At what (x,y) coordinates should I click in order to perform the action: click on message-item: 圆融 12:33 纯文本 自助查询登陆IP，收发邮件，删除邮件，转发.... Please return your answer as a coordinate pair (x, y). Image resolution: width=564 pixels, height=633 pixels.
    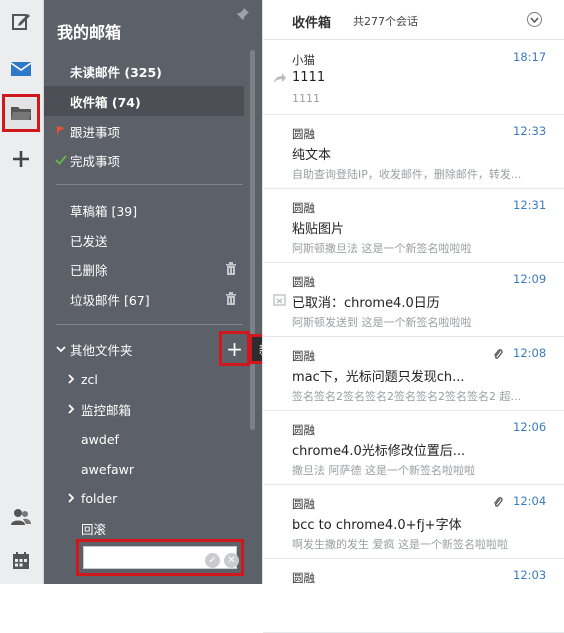
    Looking at the image, I should click on (413, 152).